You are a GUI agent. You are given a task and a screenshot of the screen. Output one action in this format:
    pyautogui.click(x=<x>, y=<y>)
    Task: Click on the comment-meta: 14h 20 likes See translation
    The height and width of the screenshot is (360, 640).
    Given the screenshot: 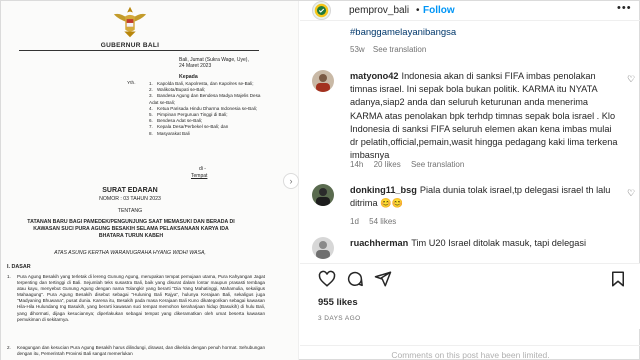 What is the action you would take?
    pyautogui.click(x=411, y=164)
    